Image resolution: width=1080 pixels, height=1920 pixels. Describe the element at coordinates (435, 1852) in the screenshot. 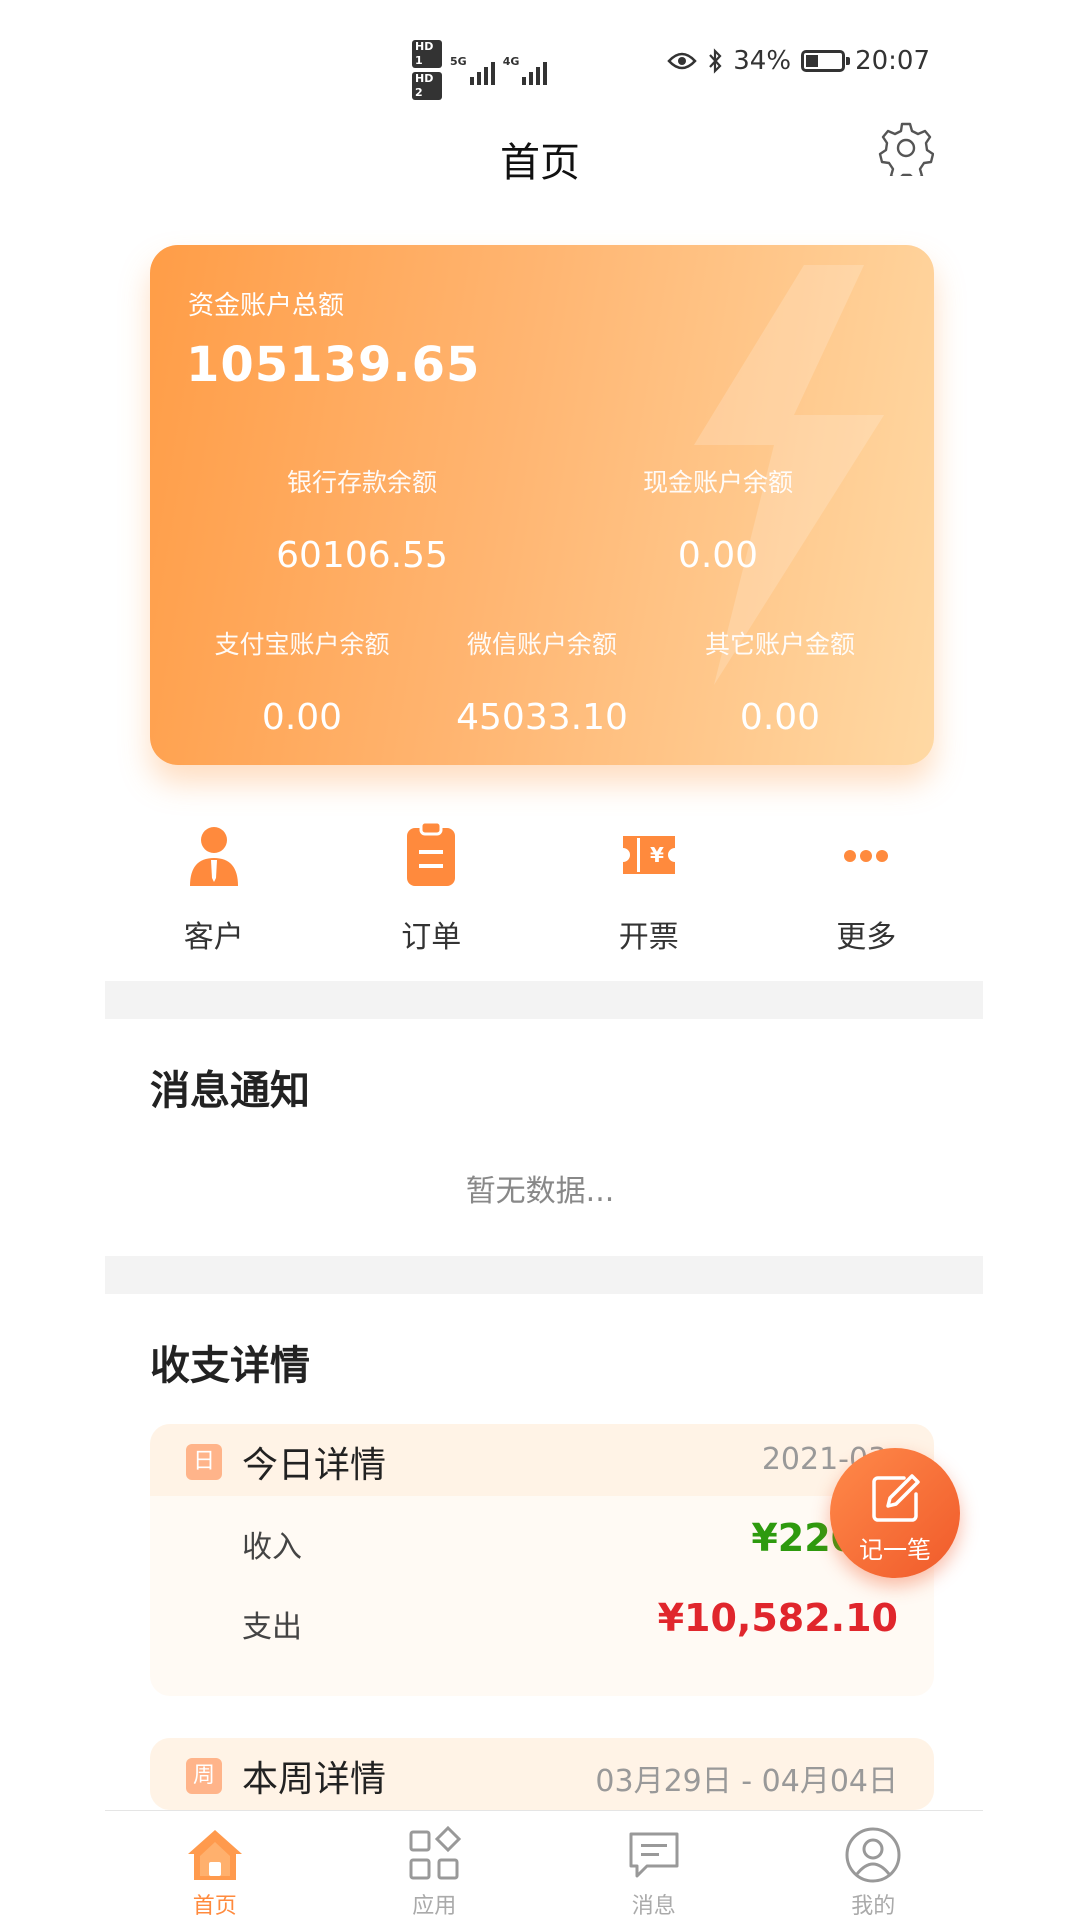

I see `apps-grid-icon` at that location.